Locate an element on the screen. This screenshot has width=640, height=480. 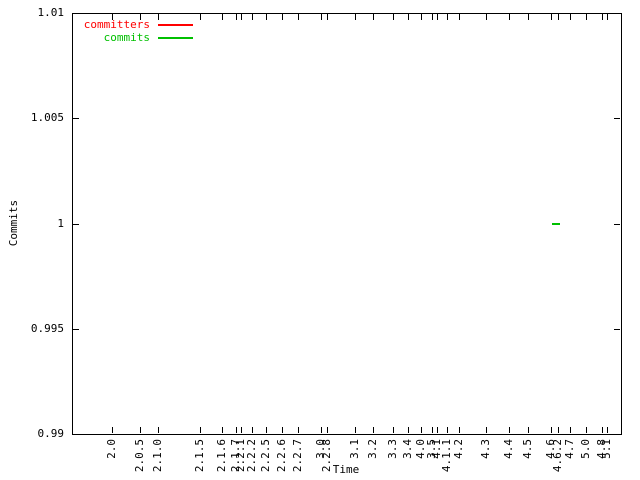
x-axis-tick-label: 2.1.6 is located at coordinates (221, 456).